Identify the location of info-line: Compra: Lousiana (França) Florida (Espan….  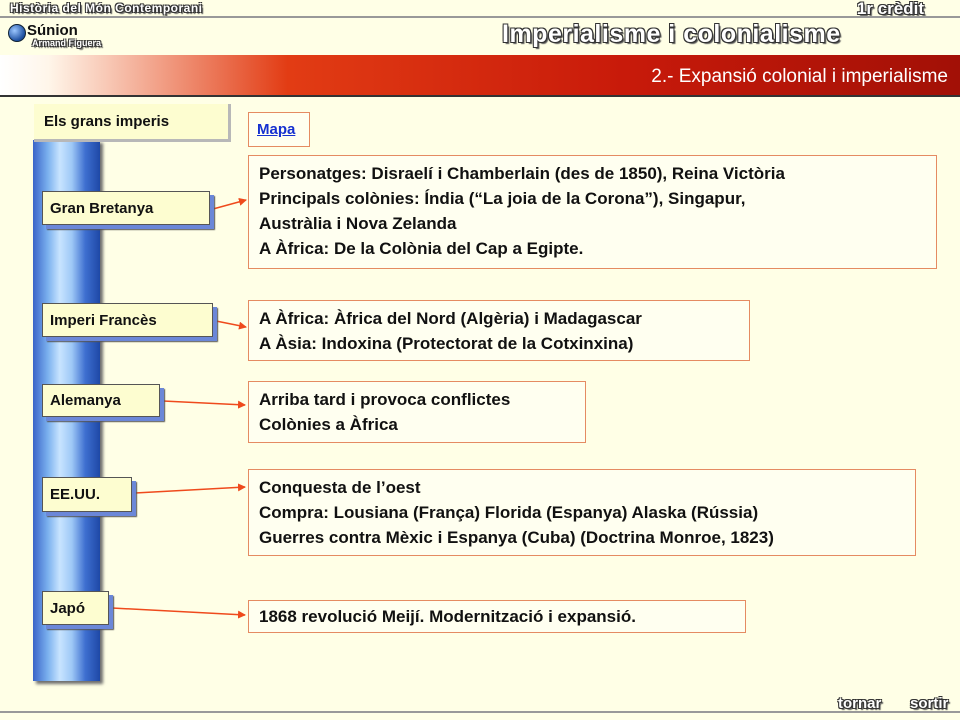
(509, 512).